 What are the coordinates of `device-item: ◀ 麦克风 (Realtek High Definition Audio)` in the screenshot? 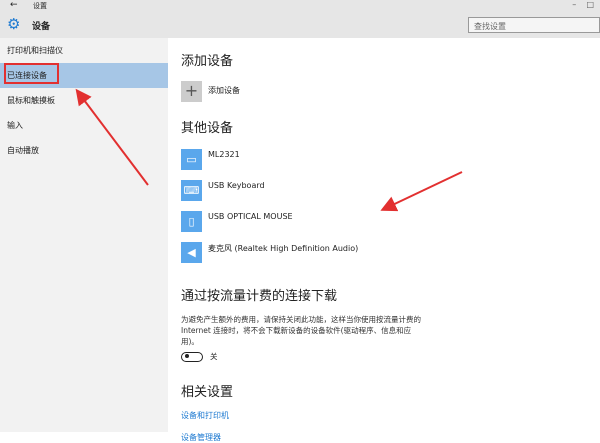 It's located at (381, 257).